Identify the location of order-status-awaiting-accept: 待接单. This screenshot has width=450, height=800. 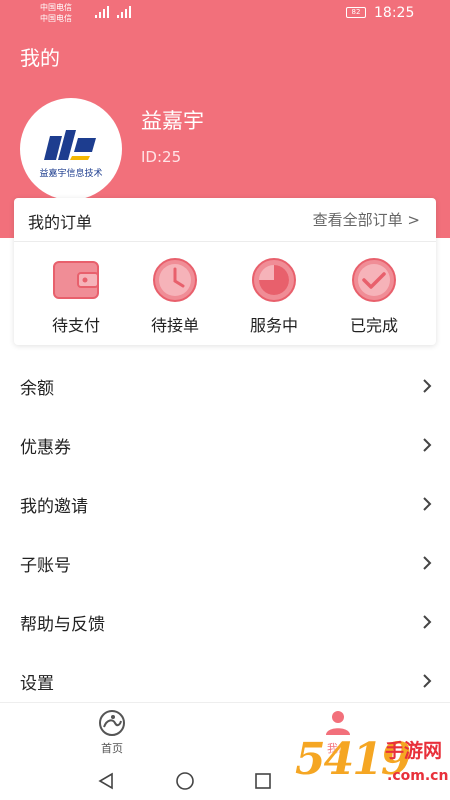
(175, 296).